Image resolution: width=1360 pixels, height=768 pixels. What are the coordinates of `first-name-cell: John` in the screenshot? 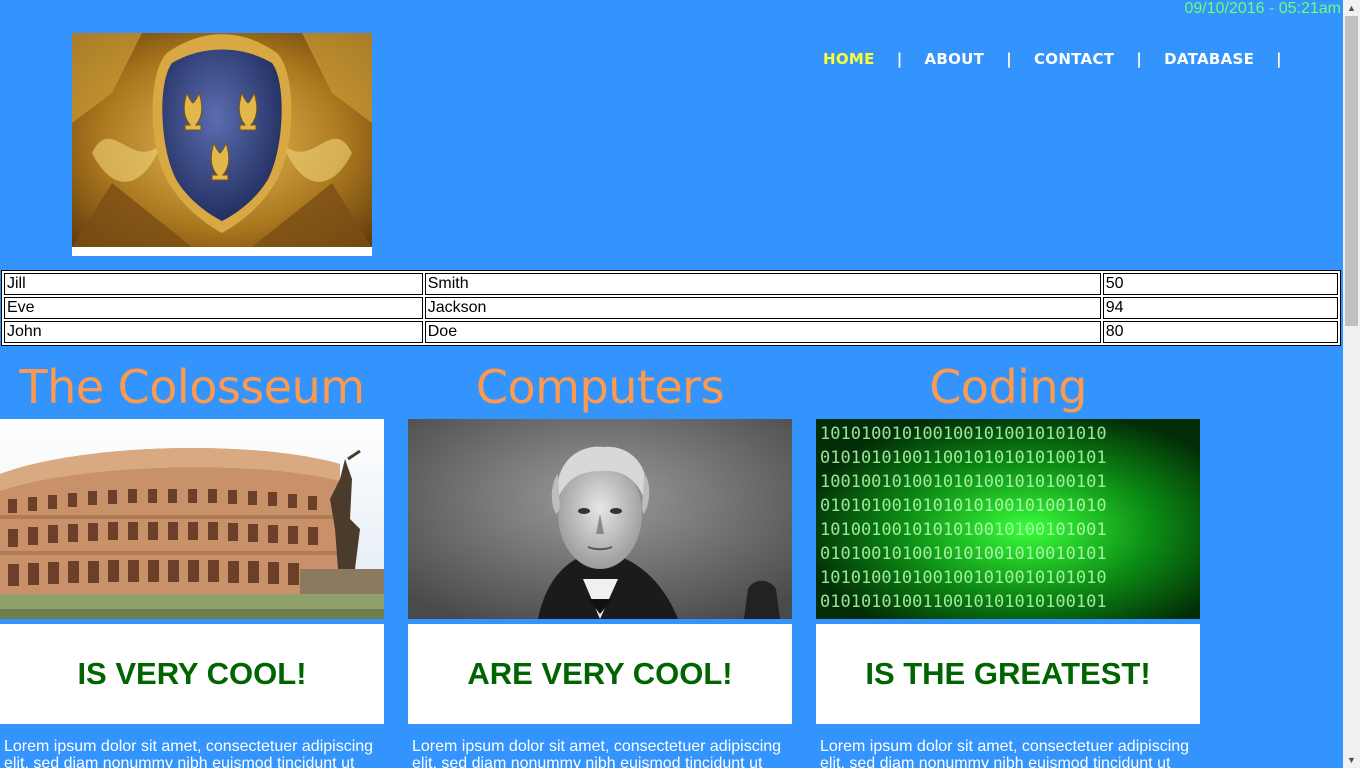 It's located at (213, 332).